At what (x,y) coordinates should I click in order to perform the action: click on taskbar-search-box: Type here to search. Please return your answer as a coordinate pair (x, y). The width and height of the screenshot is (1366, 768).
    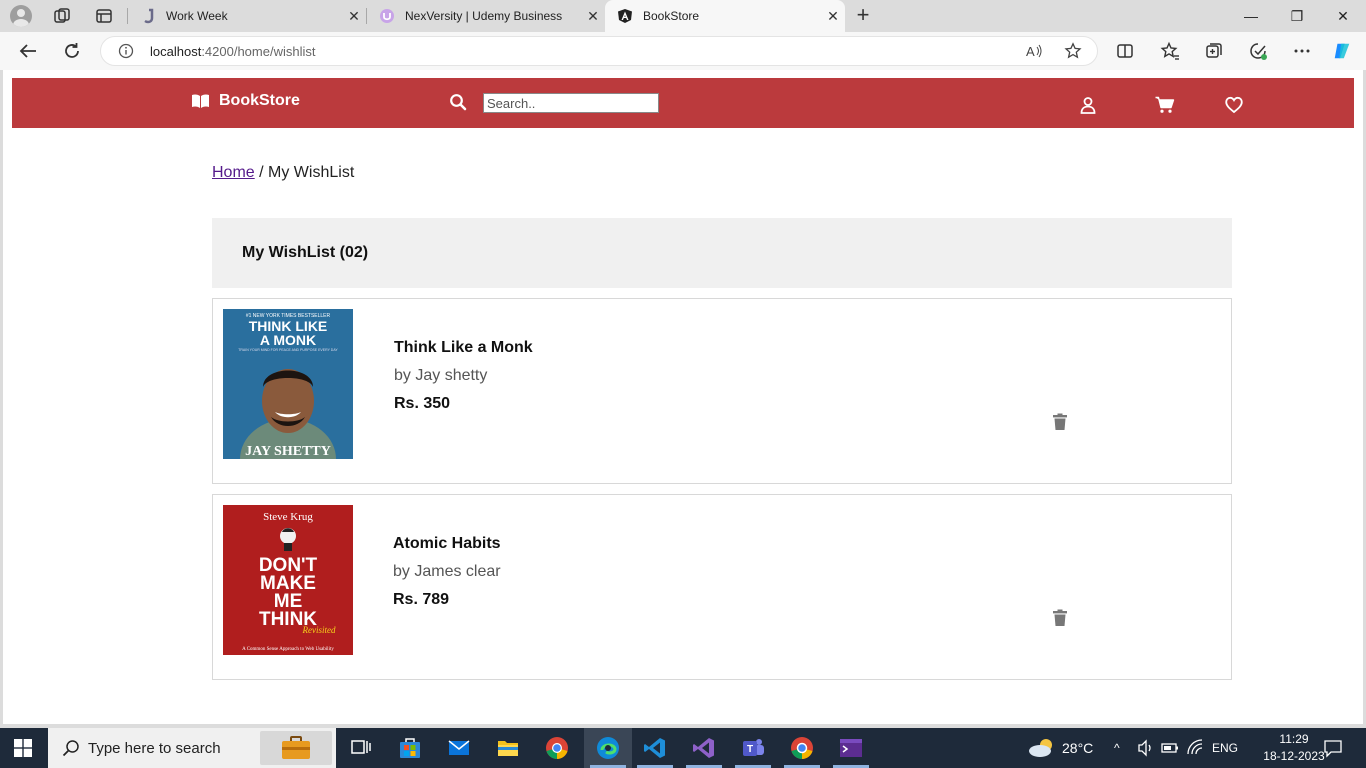
    Looking at the image, I should click on (192, 748).